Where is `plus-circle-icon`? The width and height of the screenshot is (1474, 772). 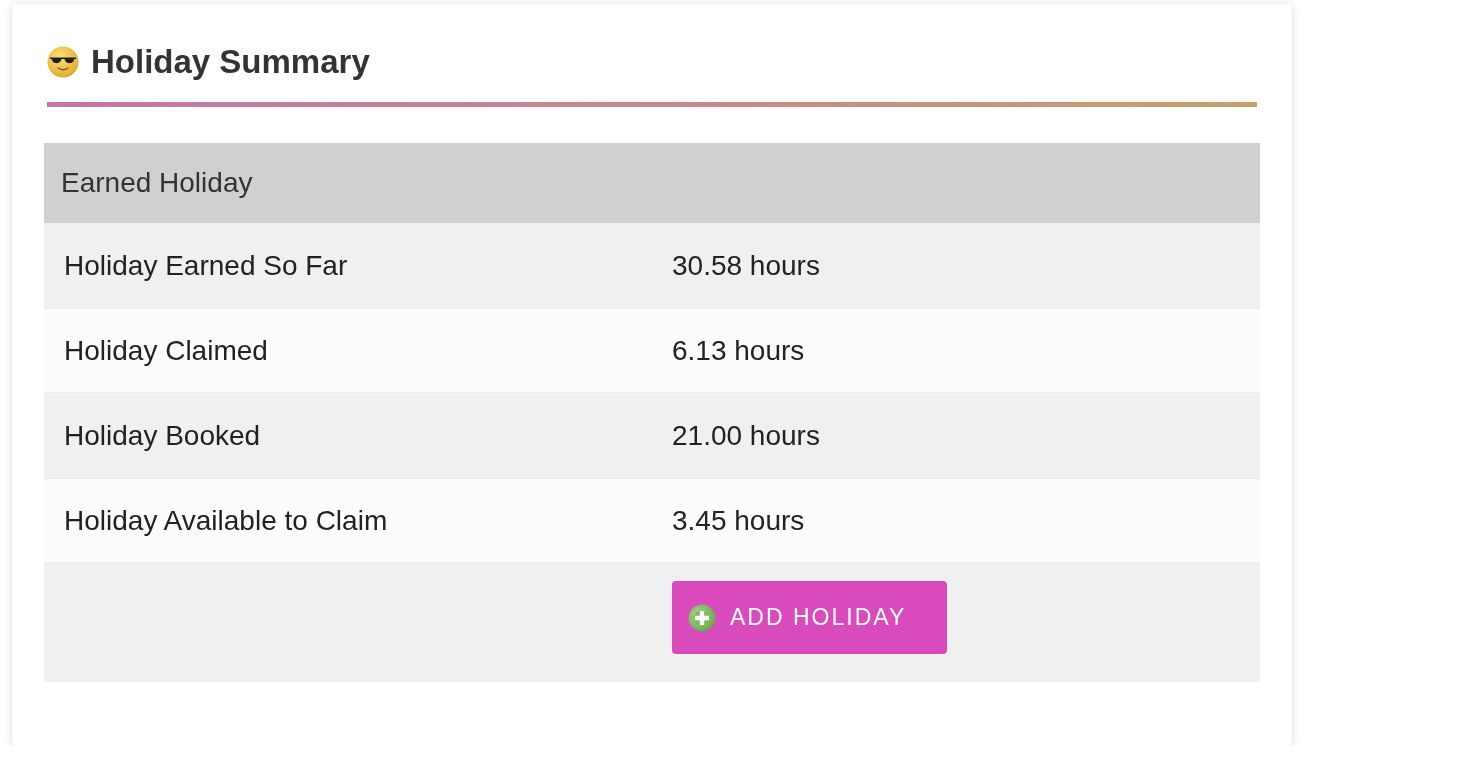 plus-circle-icon is located at coordinates (702, 617).